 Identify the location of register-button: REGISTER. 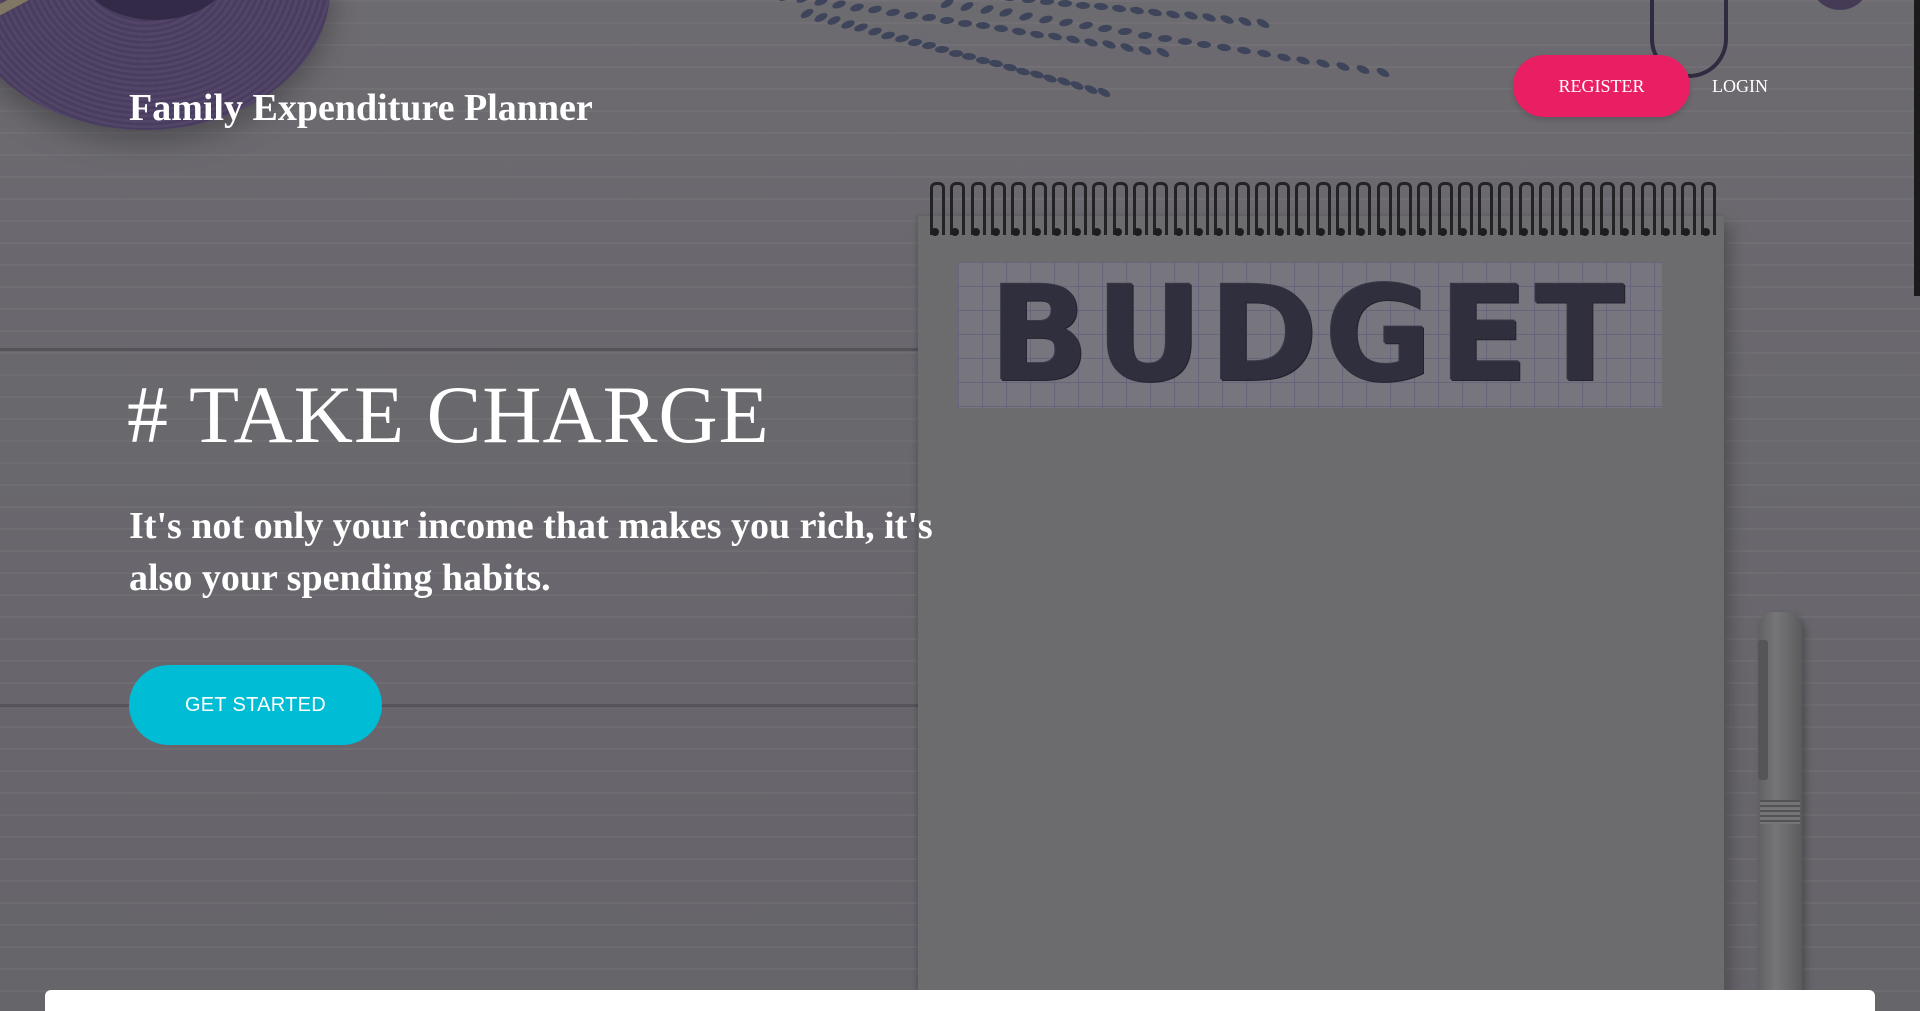
(1601, 86).